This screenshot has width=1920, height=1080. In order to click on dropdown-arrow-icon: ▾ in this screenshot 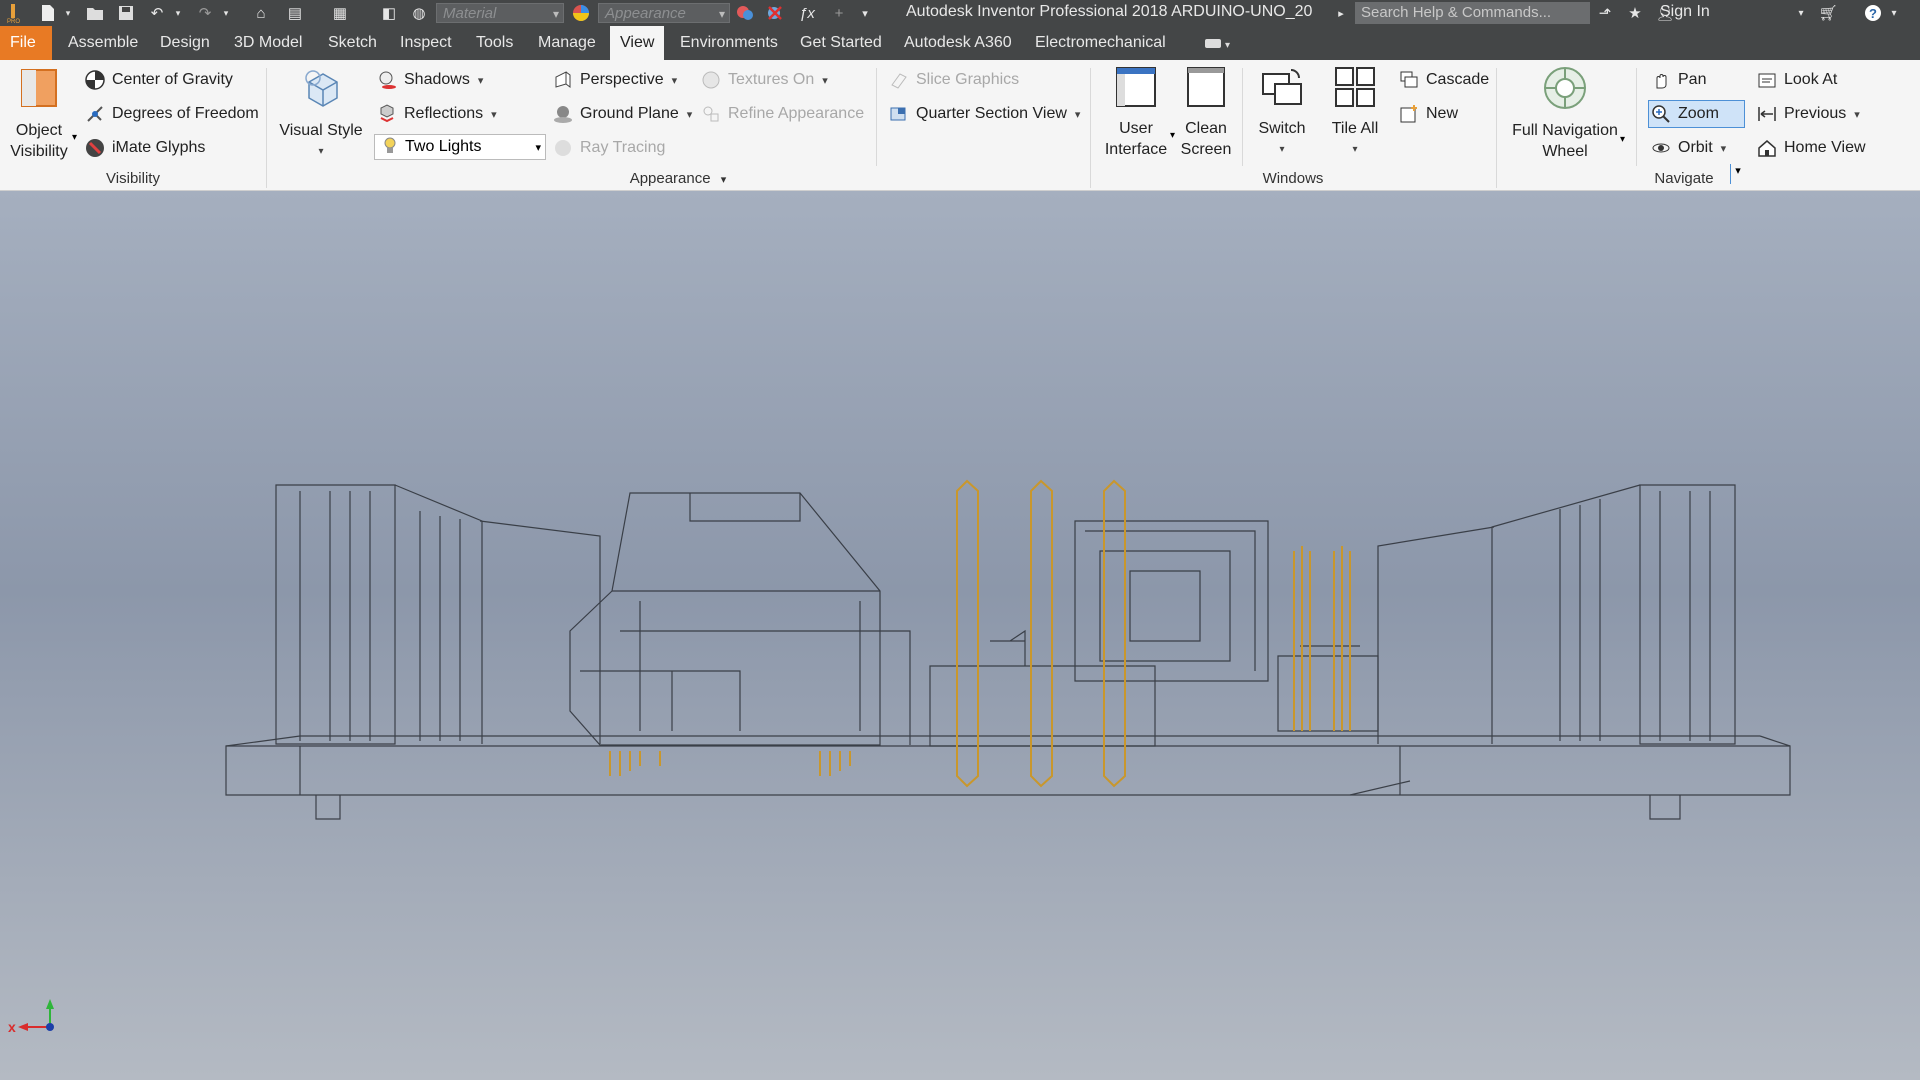, I will do `click(68, 13)`.